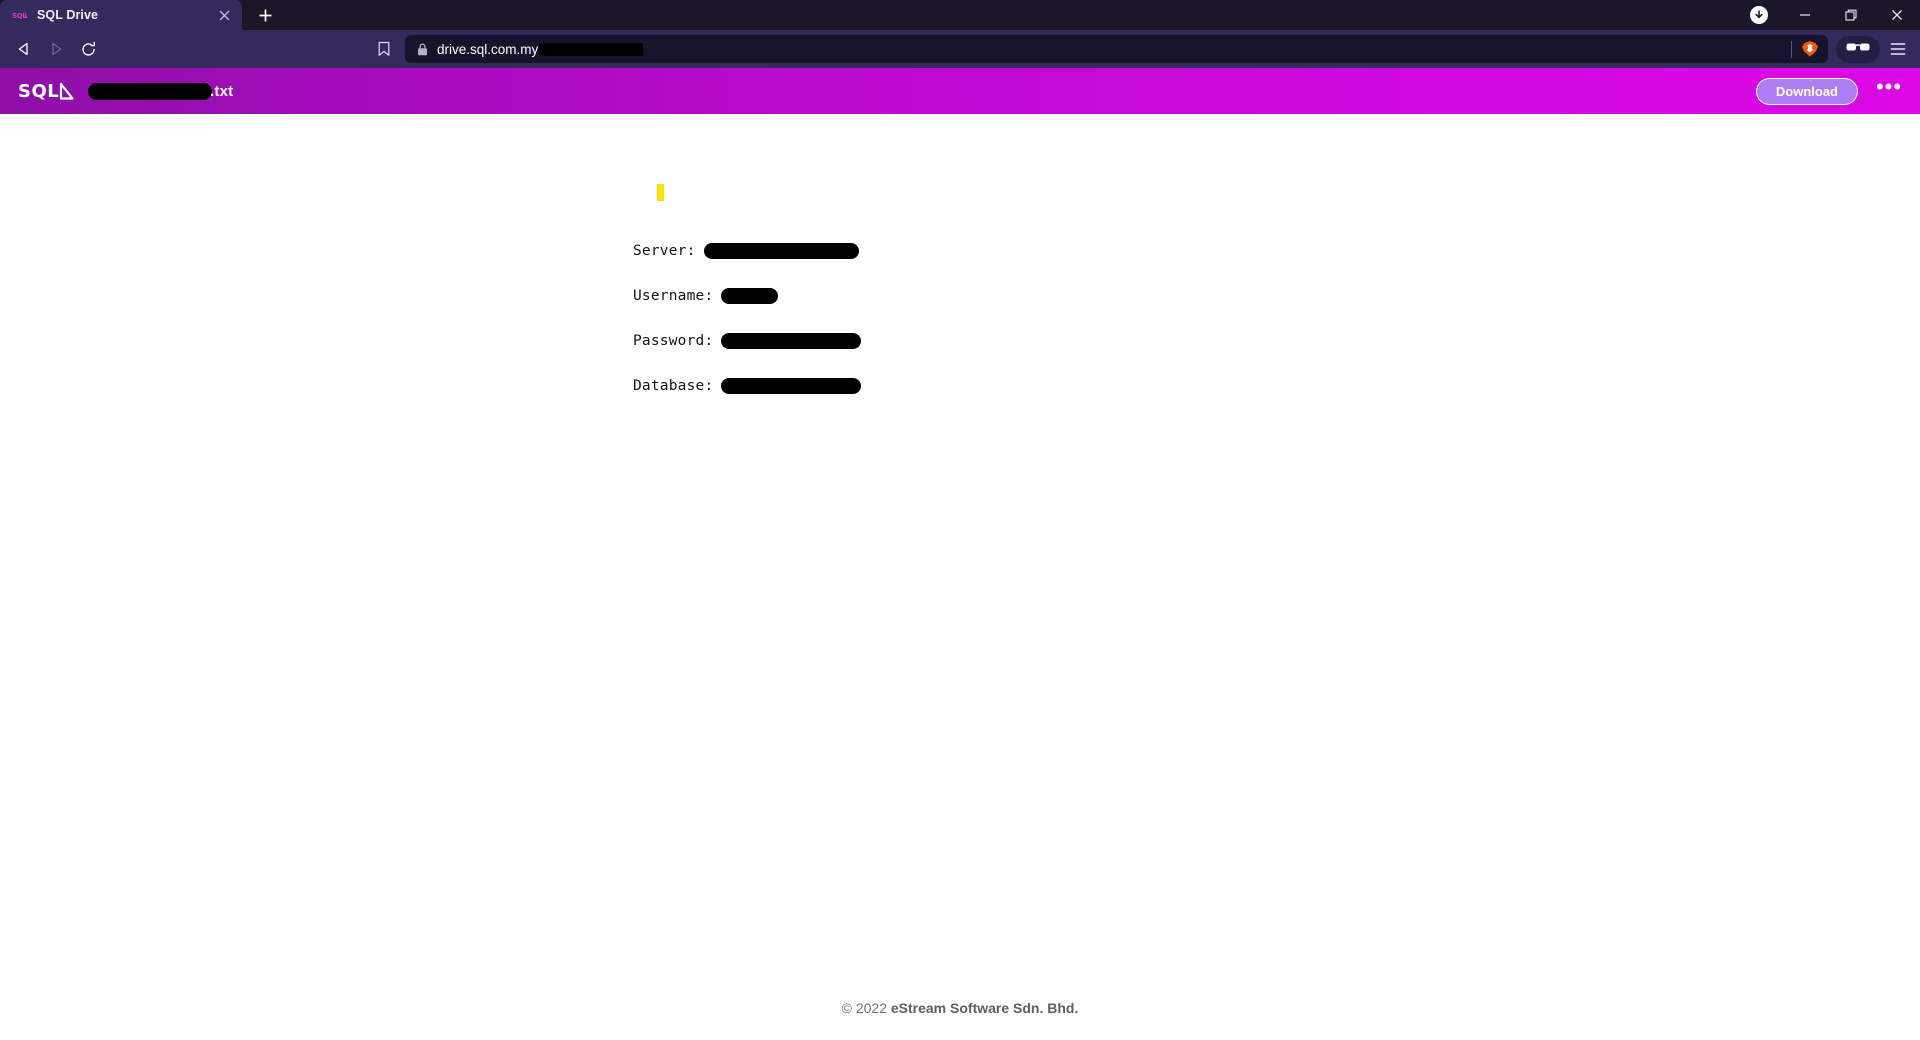 The height and width of the screenshot is (1040, 1920). Describe the element at coordinates (1897, 15) in the screenshot. I see `window-close-button` at that location.